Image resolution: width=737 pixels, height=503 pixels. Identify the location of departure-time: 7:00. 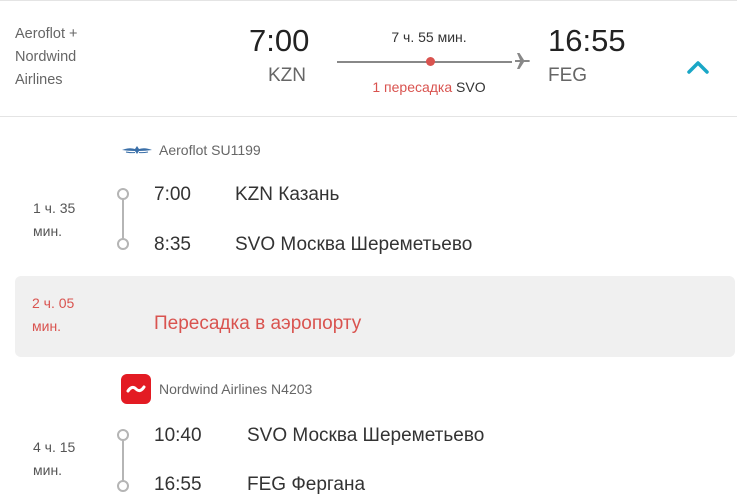
(279, 40).